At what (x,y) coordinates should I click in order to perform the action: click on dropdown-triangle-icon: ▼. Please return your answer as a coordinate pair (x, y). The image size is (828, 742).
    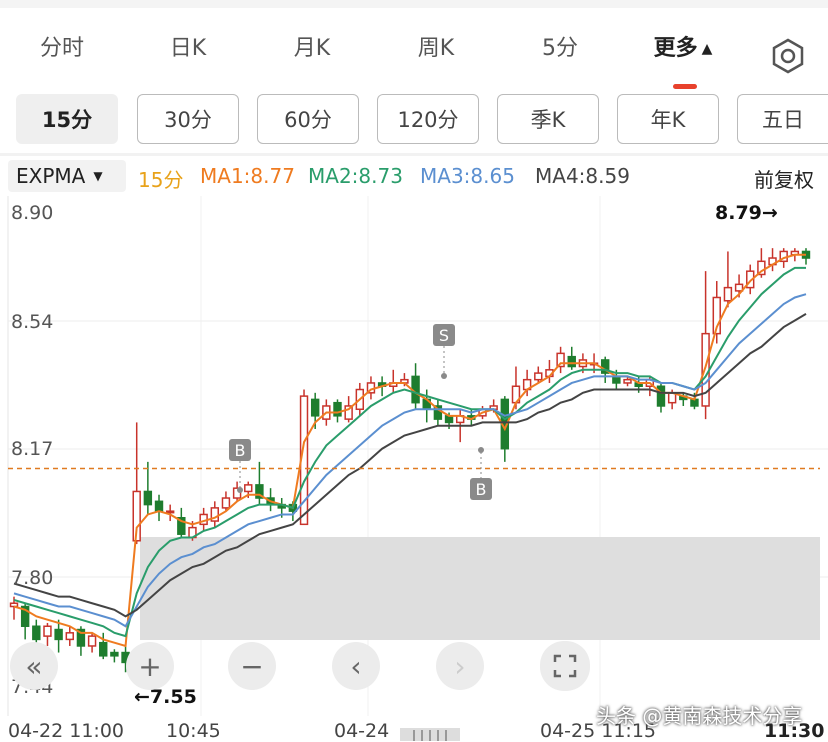
    Looking at the image, I should click on (98, 176).